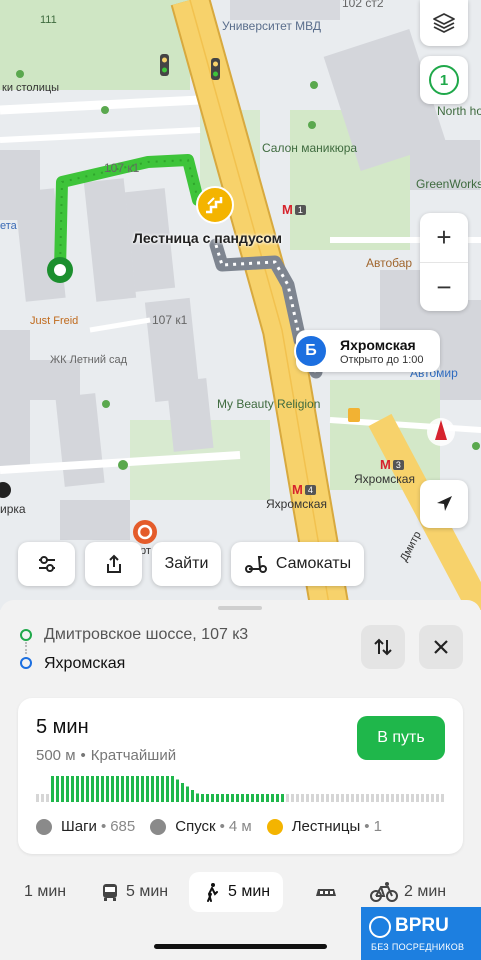 The image size is (481, 960). Describe the element at coordinates (84, 664) in the screenshot. I see `route-to: Яхромская` at that location.